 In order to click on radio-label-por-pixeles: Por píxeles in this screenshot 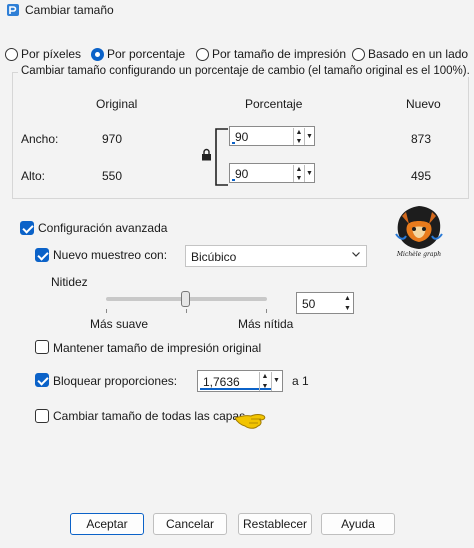, I will do `click(51, 54)`.